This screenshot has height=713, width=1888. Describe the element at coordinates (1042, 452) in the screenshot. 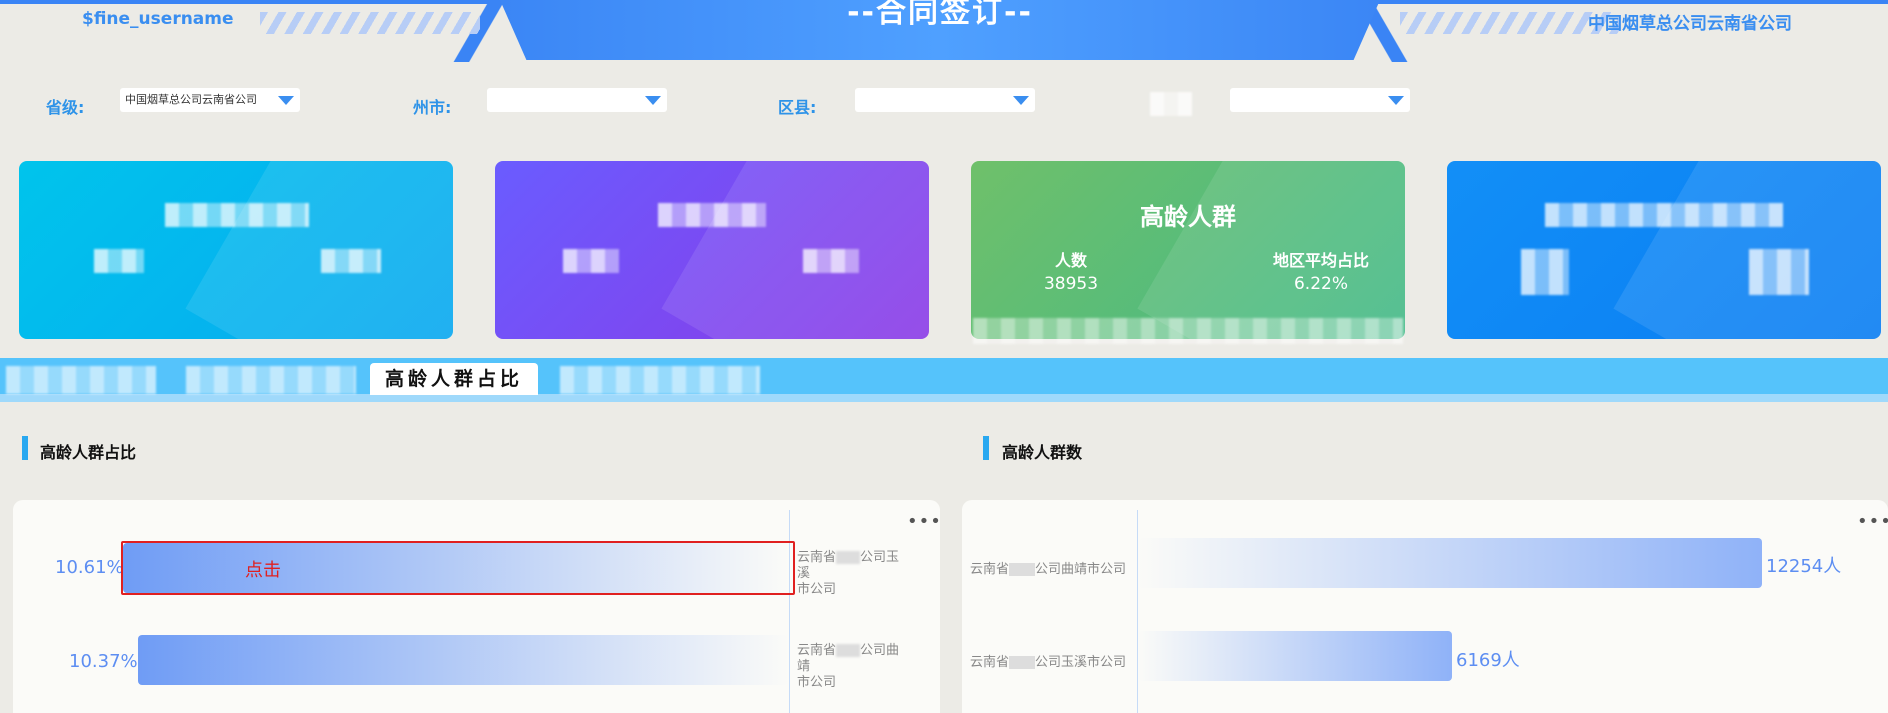

I see `right-section-title: 高龄人群数` at that location.